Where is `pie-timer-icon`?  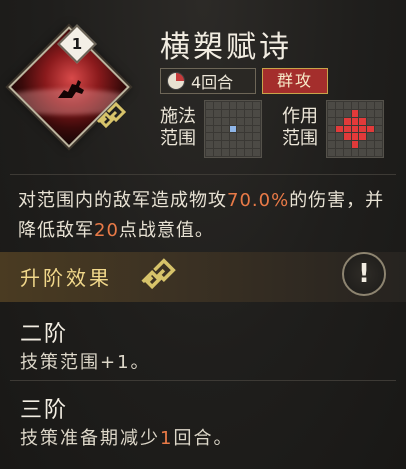
pie-timer-icon is located at coordinates (176, 81).